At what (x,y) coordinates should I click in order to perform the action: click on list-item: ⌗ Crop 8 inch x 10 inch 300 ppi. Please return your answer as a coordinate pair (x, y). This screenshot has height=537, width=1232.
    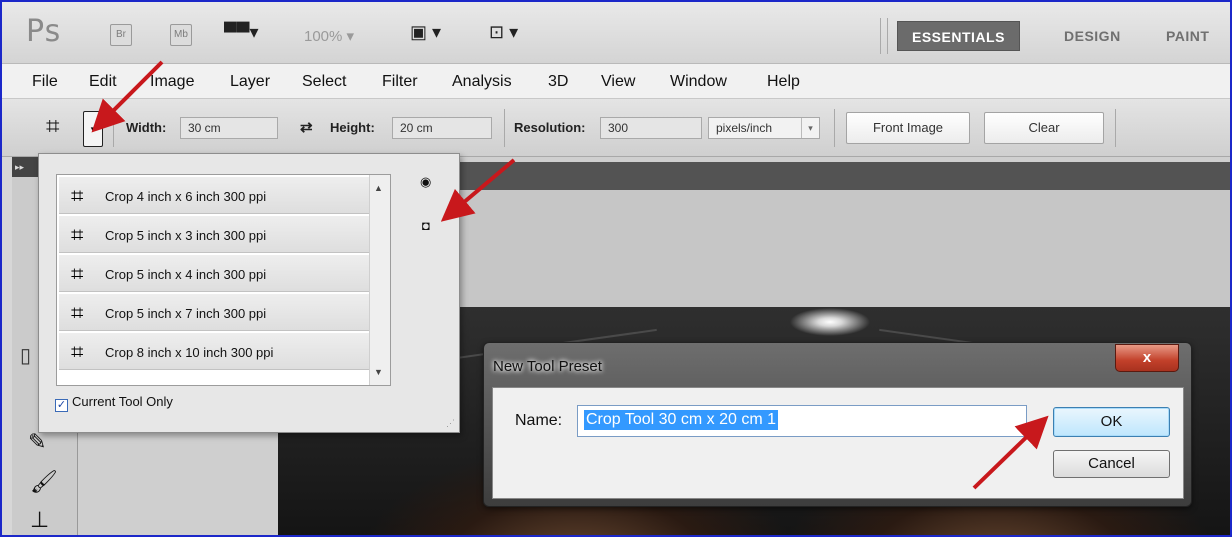
    Looking at the image, I should click on (214, 351).